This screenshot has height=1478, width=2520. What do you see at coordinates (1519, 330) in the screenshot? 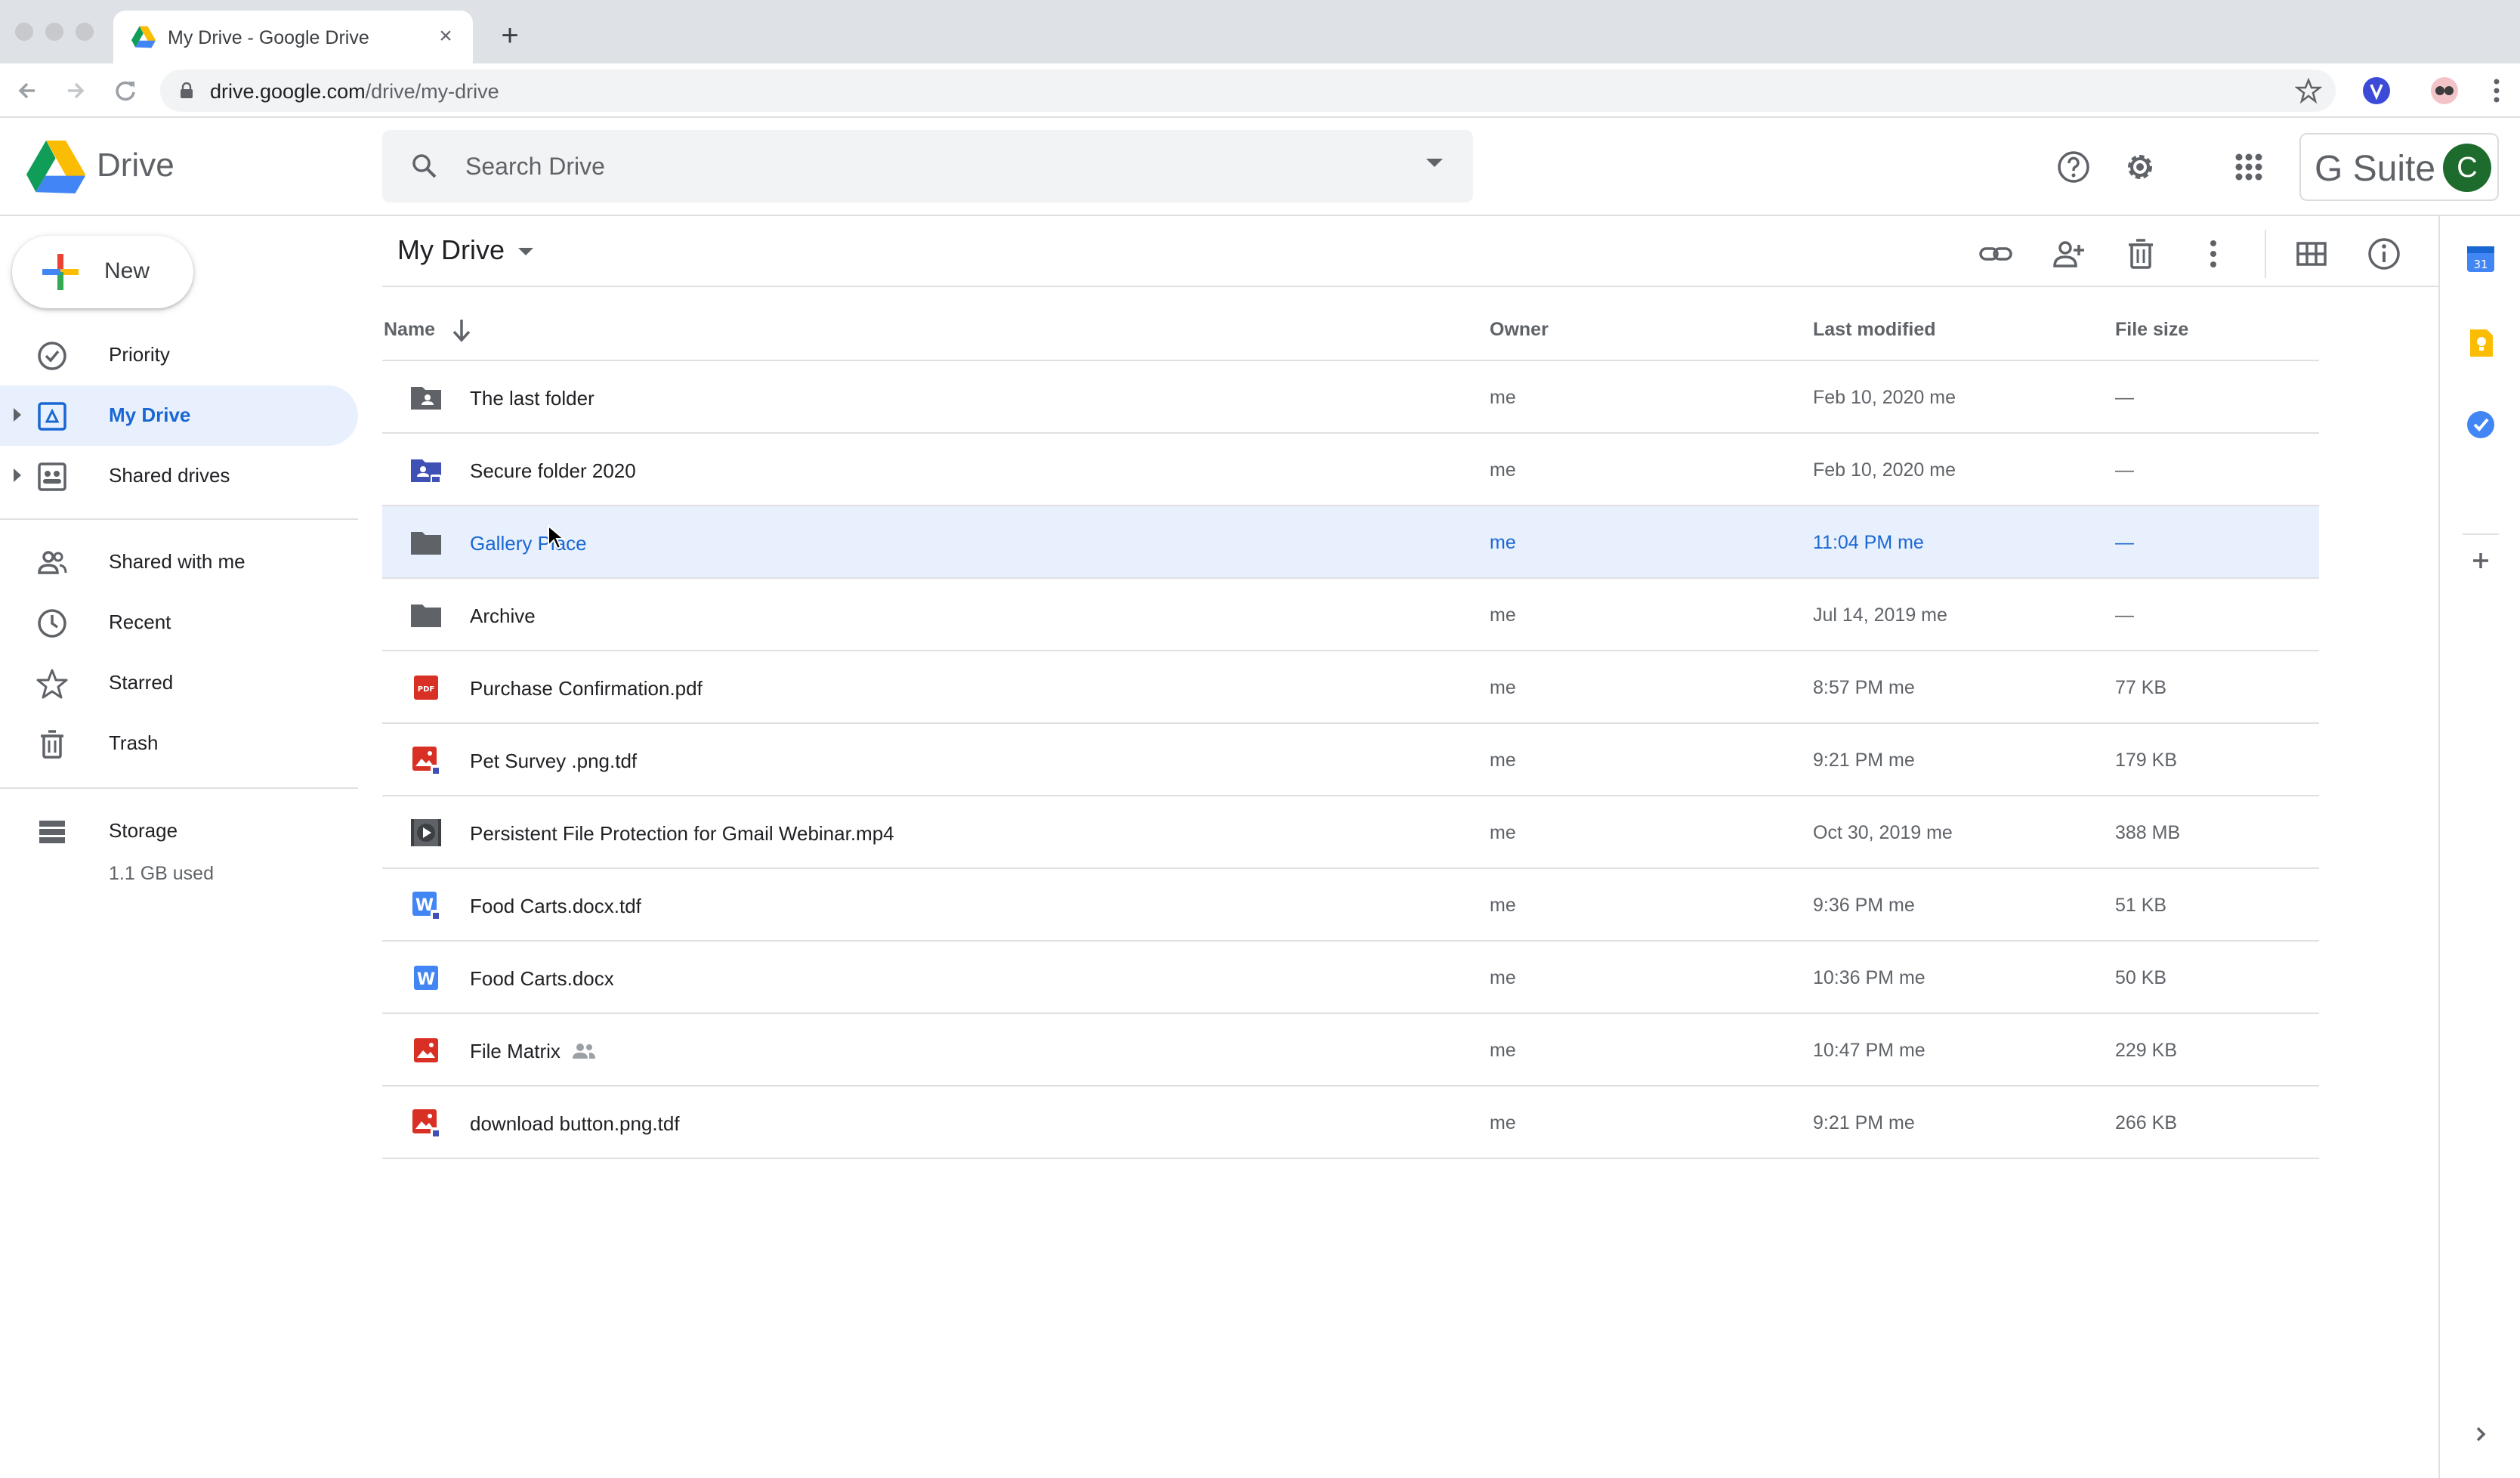
I see `column-header-owner: Owner` at bounding box center [1519, 330].